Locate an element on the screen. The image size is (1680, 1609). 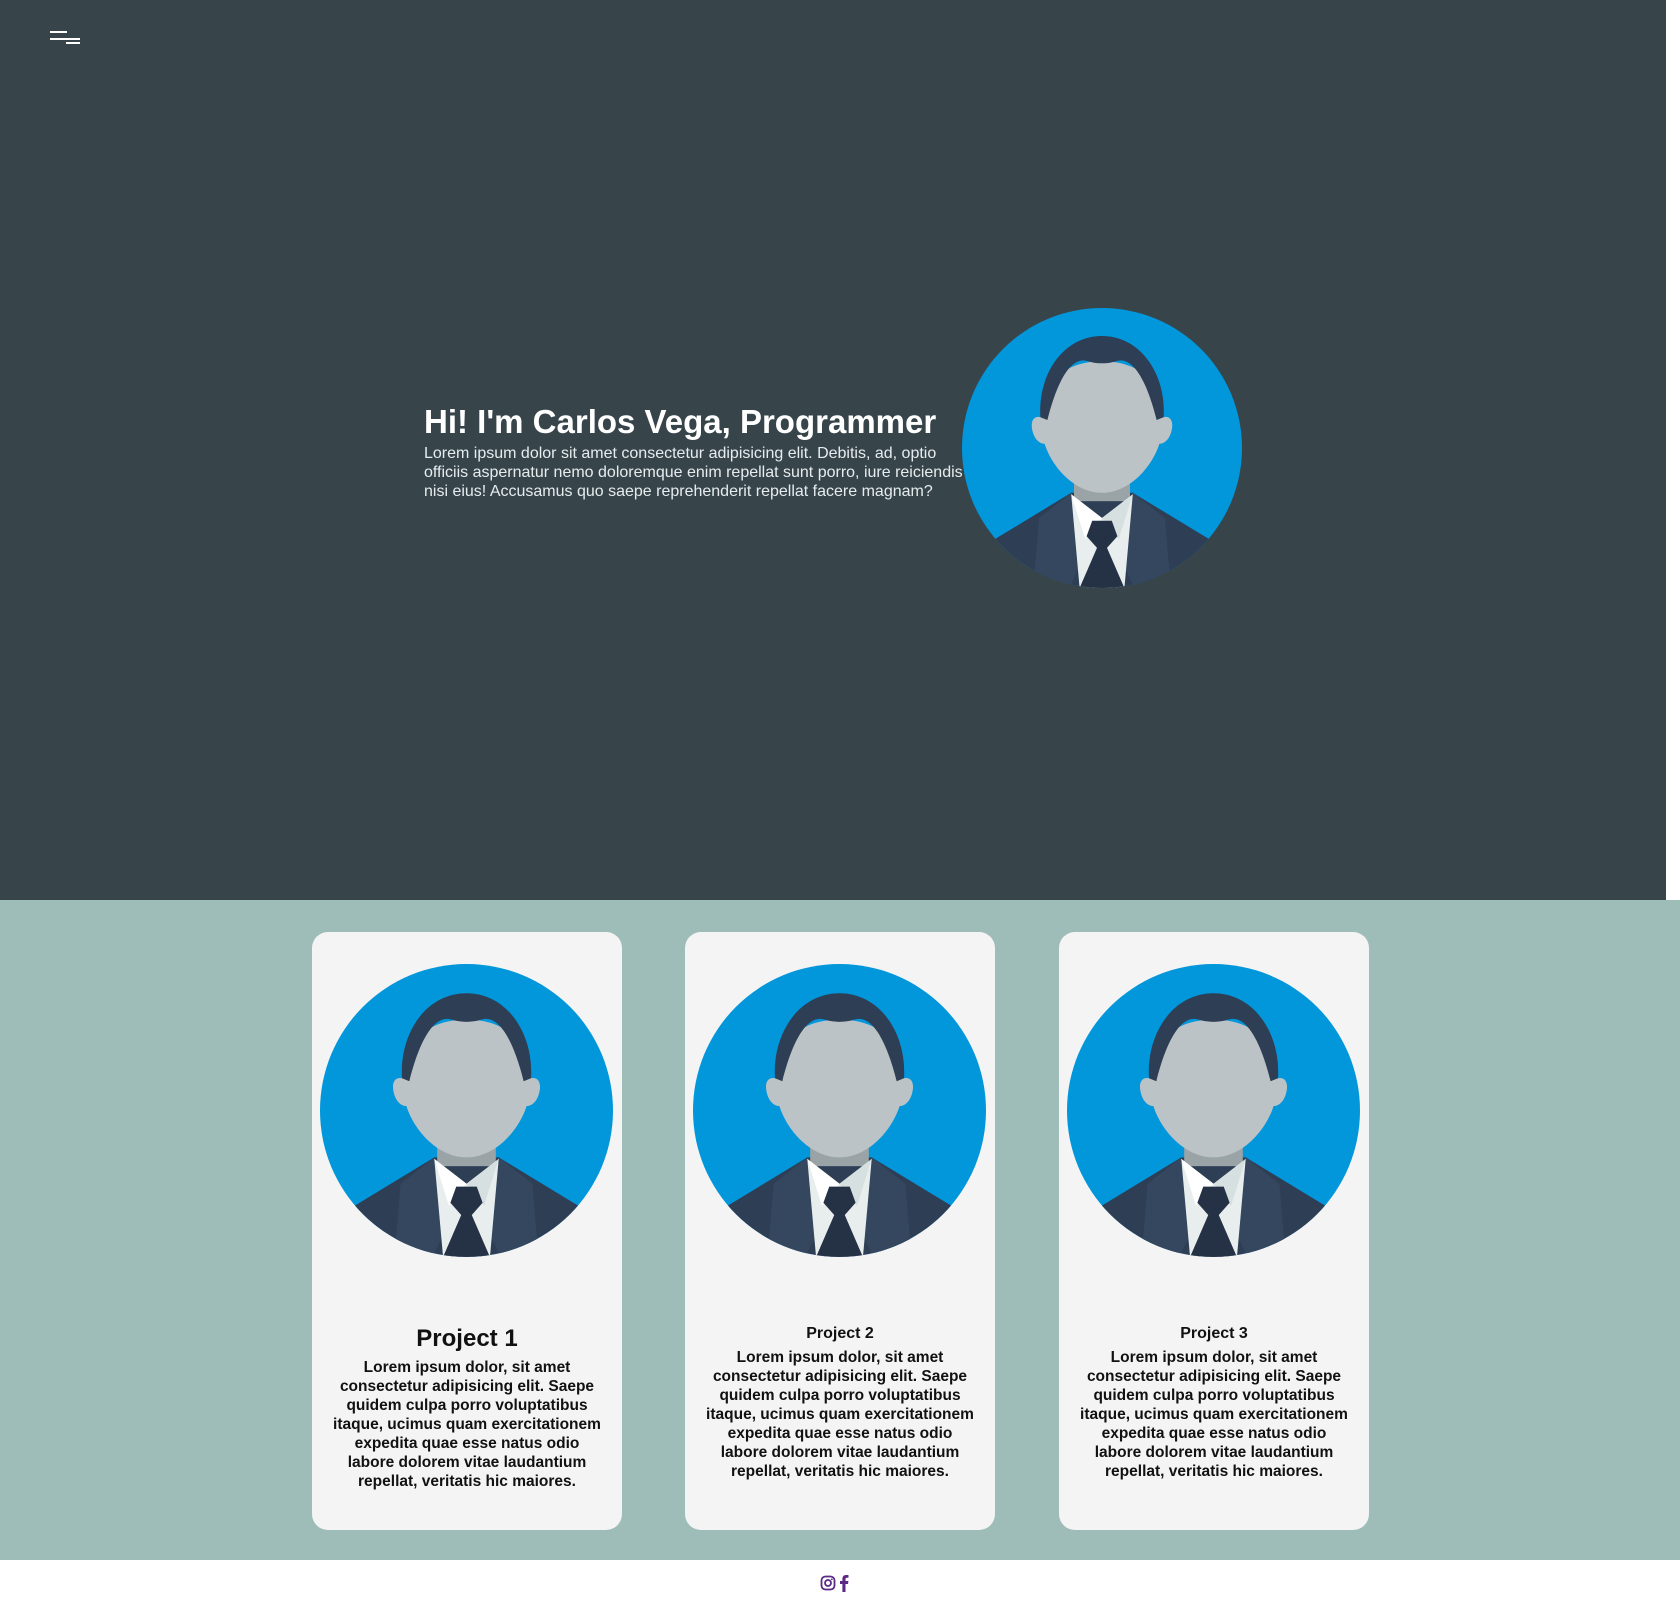
facebook-icon is located at coordinates (846, 1583).